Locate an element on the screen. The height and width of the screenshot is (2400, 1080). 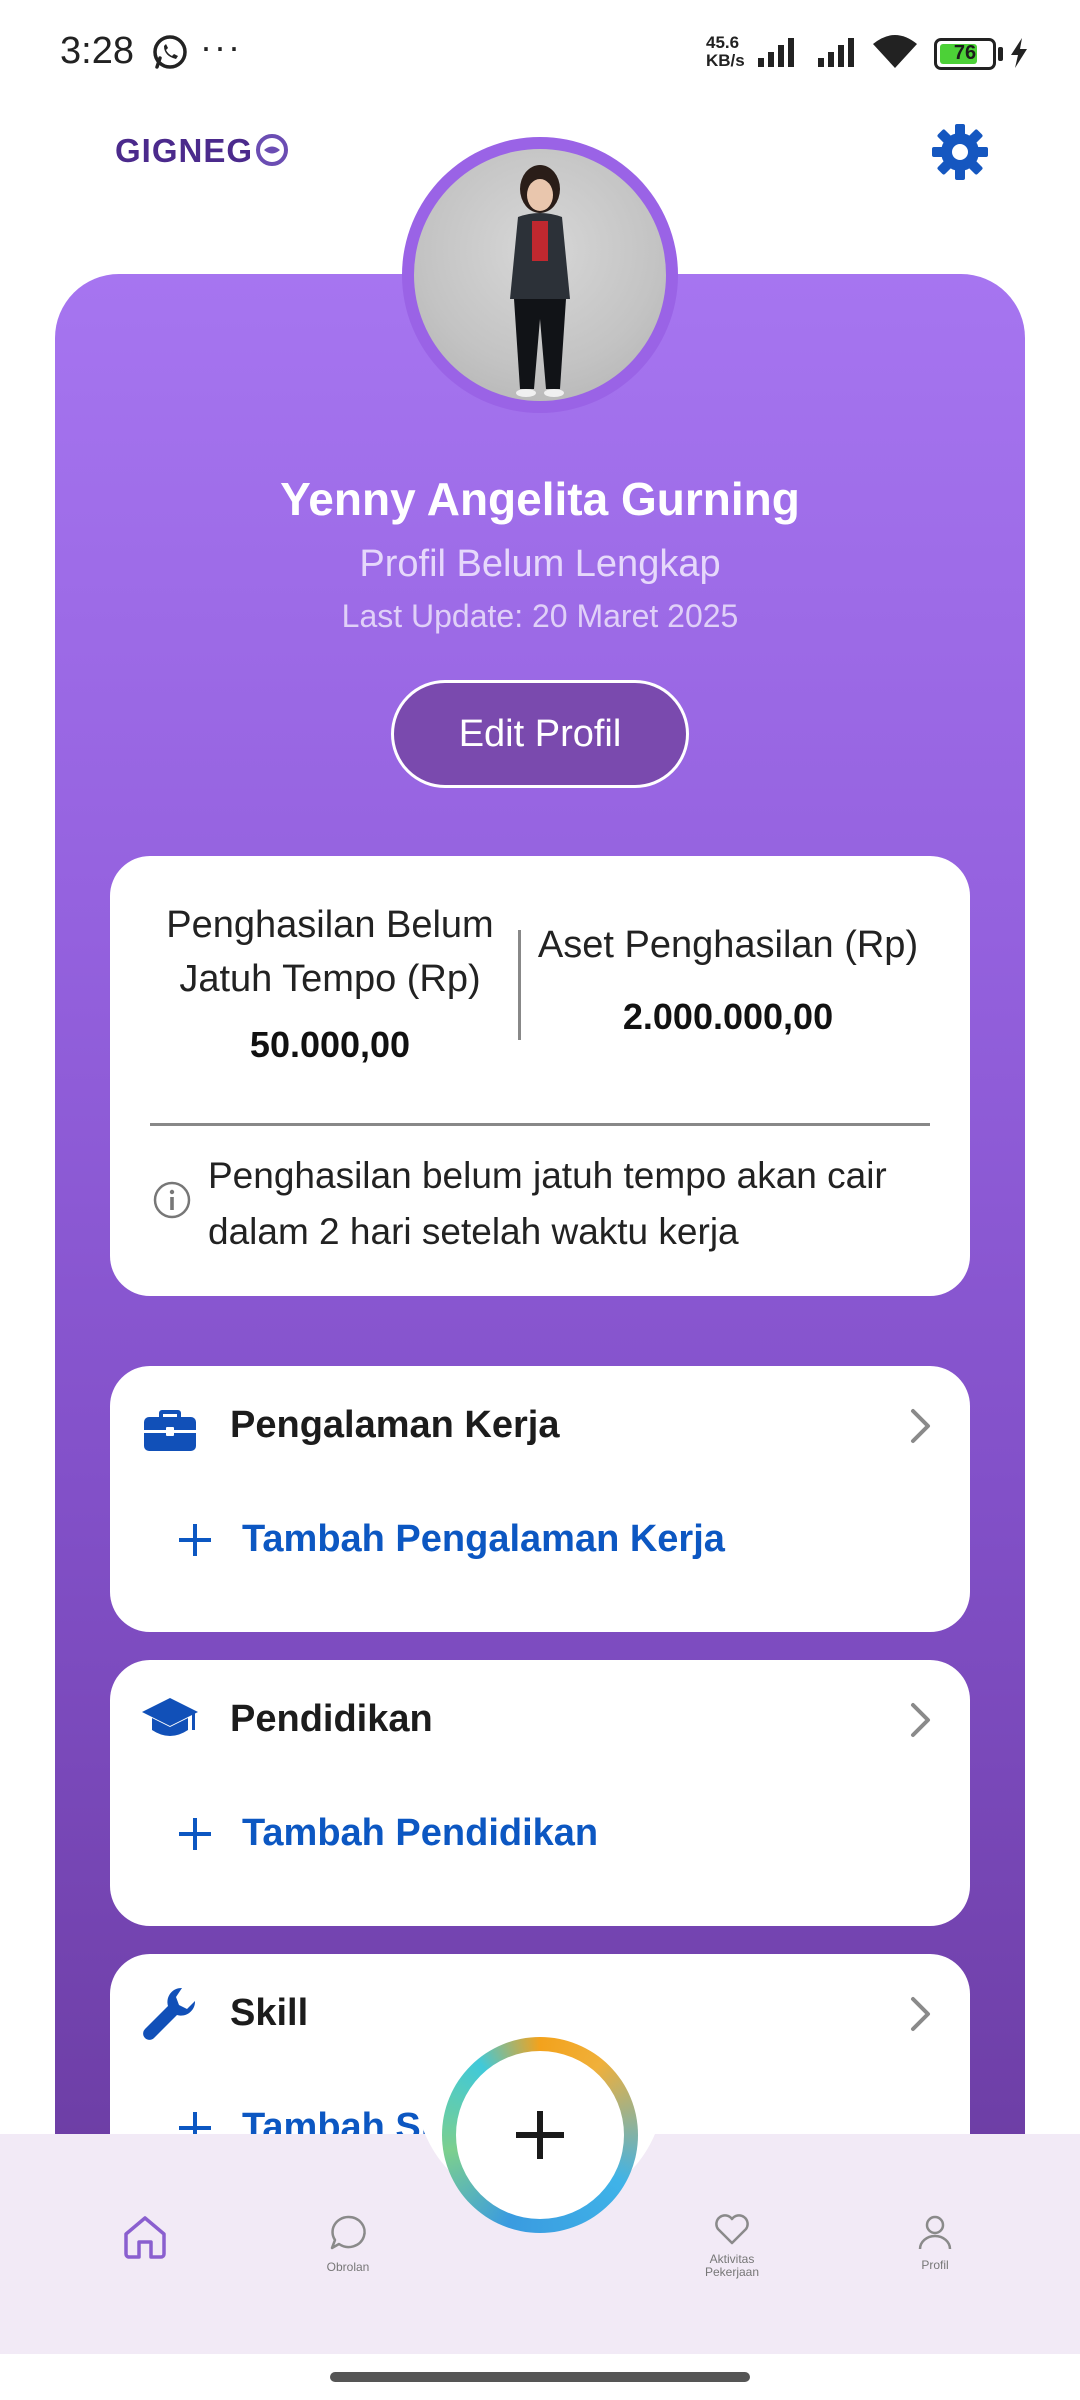
graduation-cap-icon is located at coordinates (170, 1717).